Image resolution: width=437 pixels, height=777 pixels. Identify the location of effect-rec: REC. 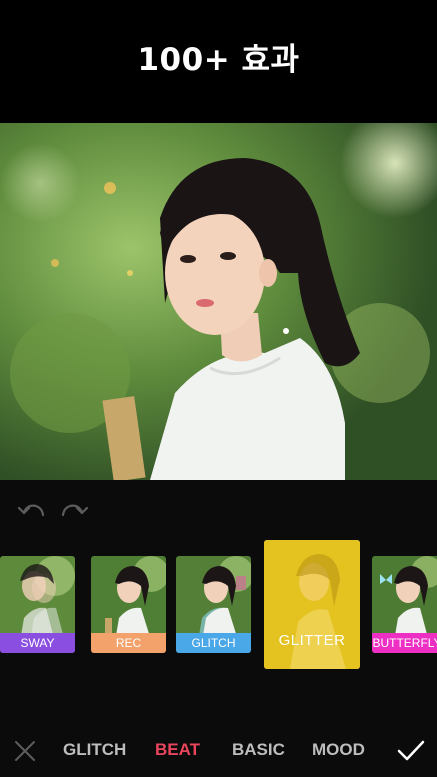
(128, 604).